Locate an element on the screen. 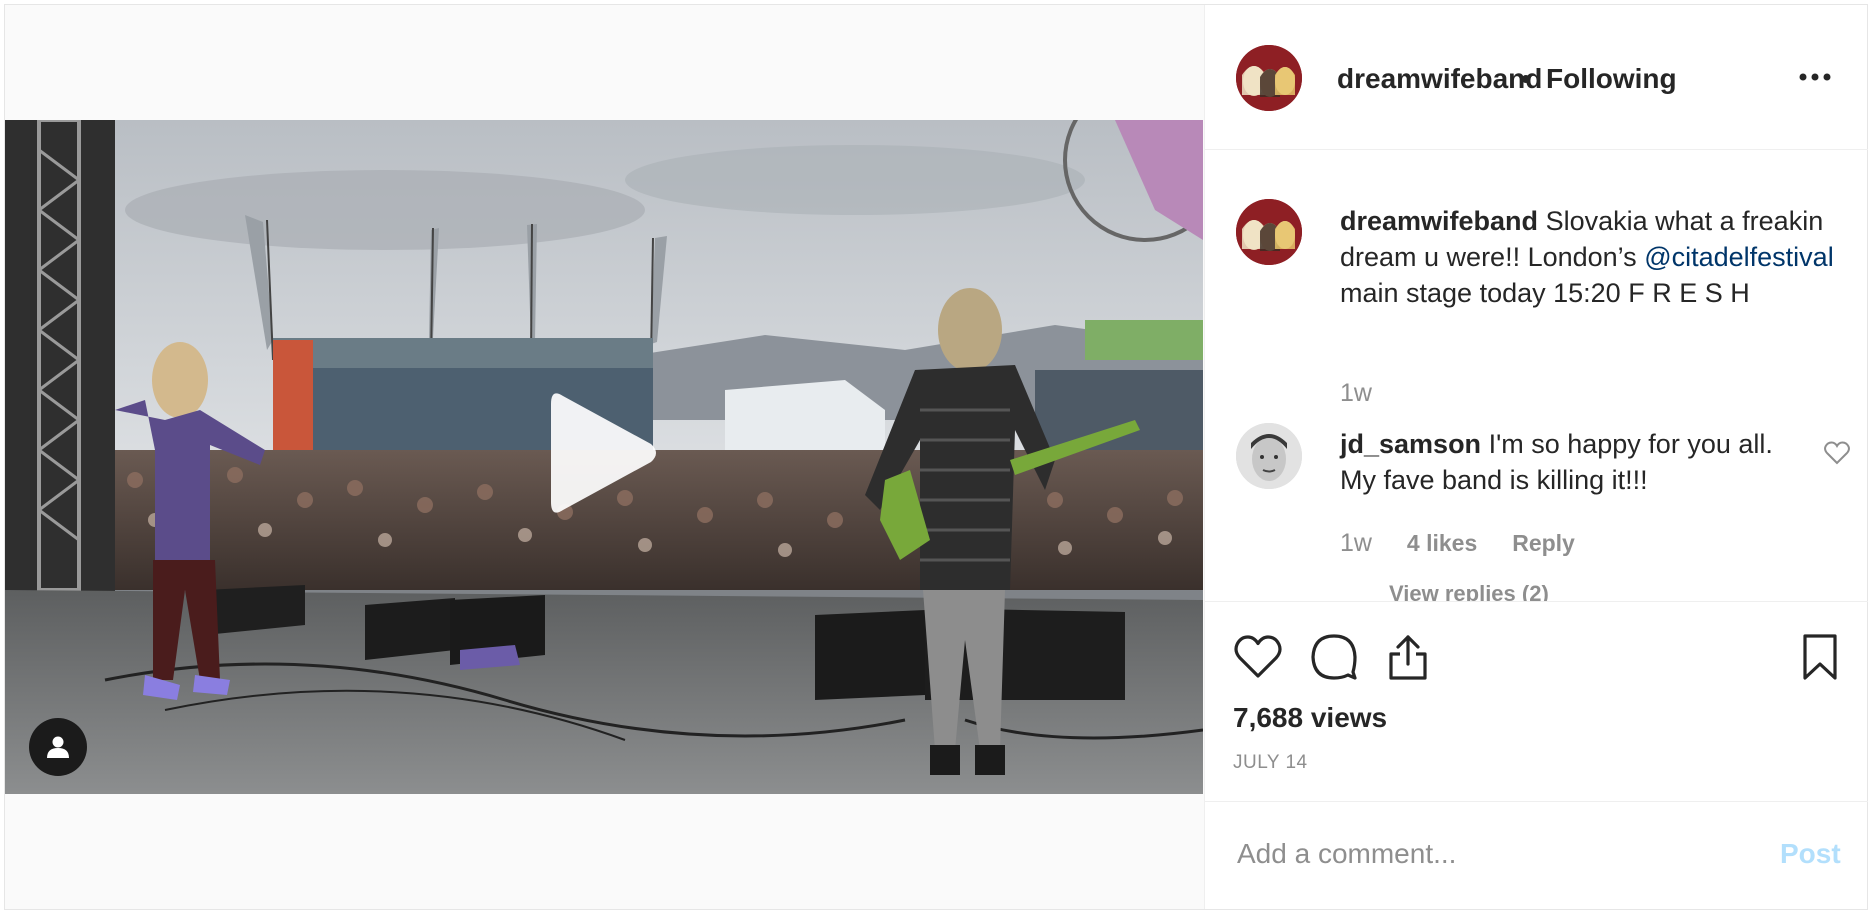 The height and width of the screenshot is (914, 1874). header-username: dreamwifeband is located at coordinates (1439, 79).